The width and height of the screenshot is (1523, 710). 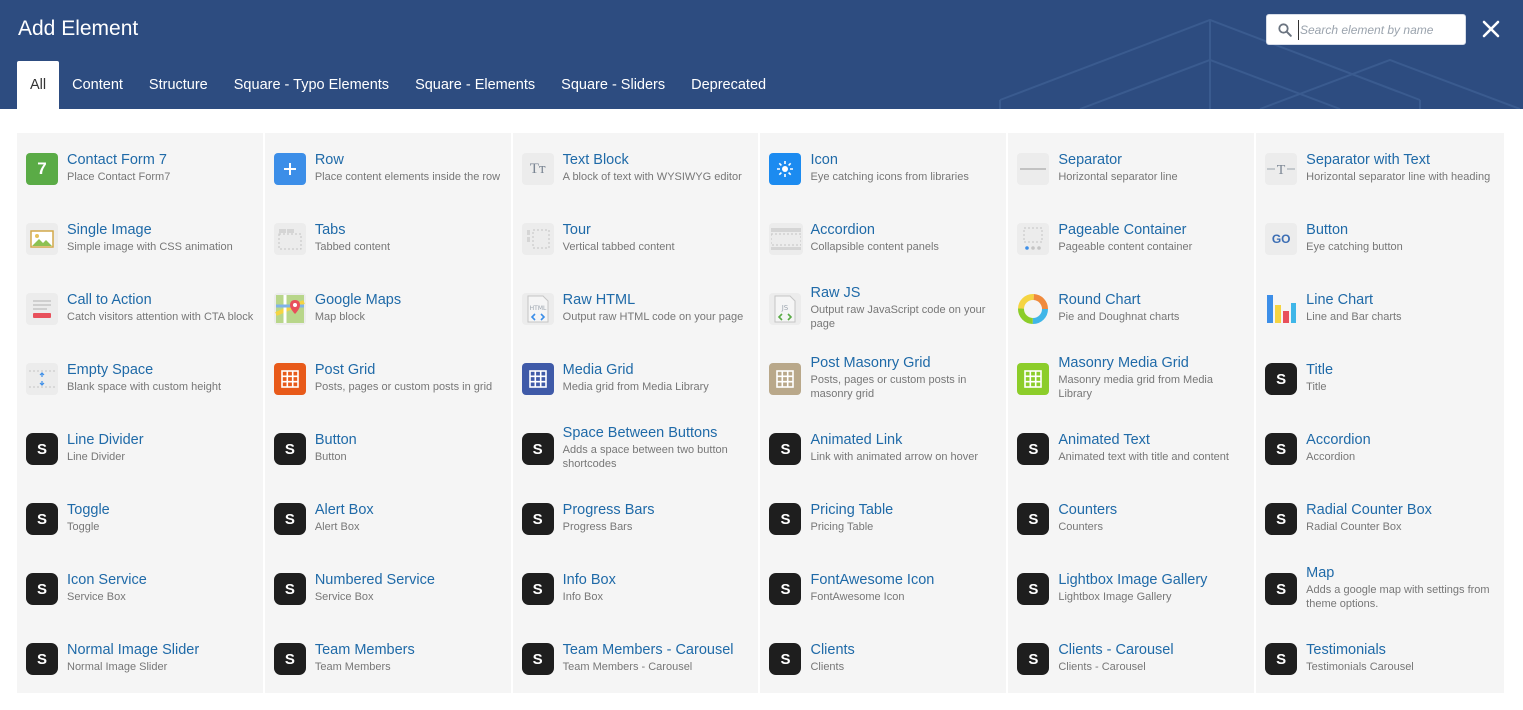 What do you see at coordinates (599, 300) in the screenshot?
I see `element-name: Raw HTML` at bounding box center [599, 300].